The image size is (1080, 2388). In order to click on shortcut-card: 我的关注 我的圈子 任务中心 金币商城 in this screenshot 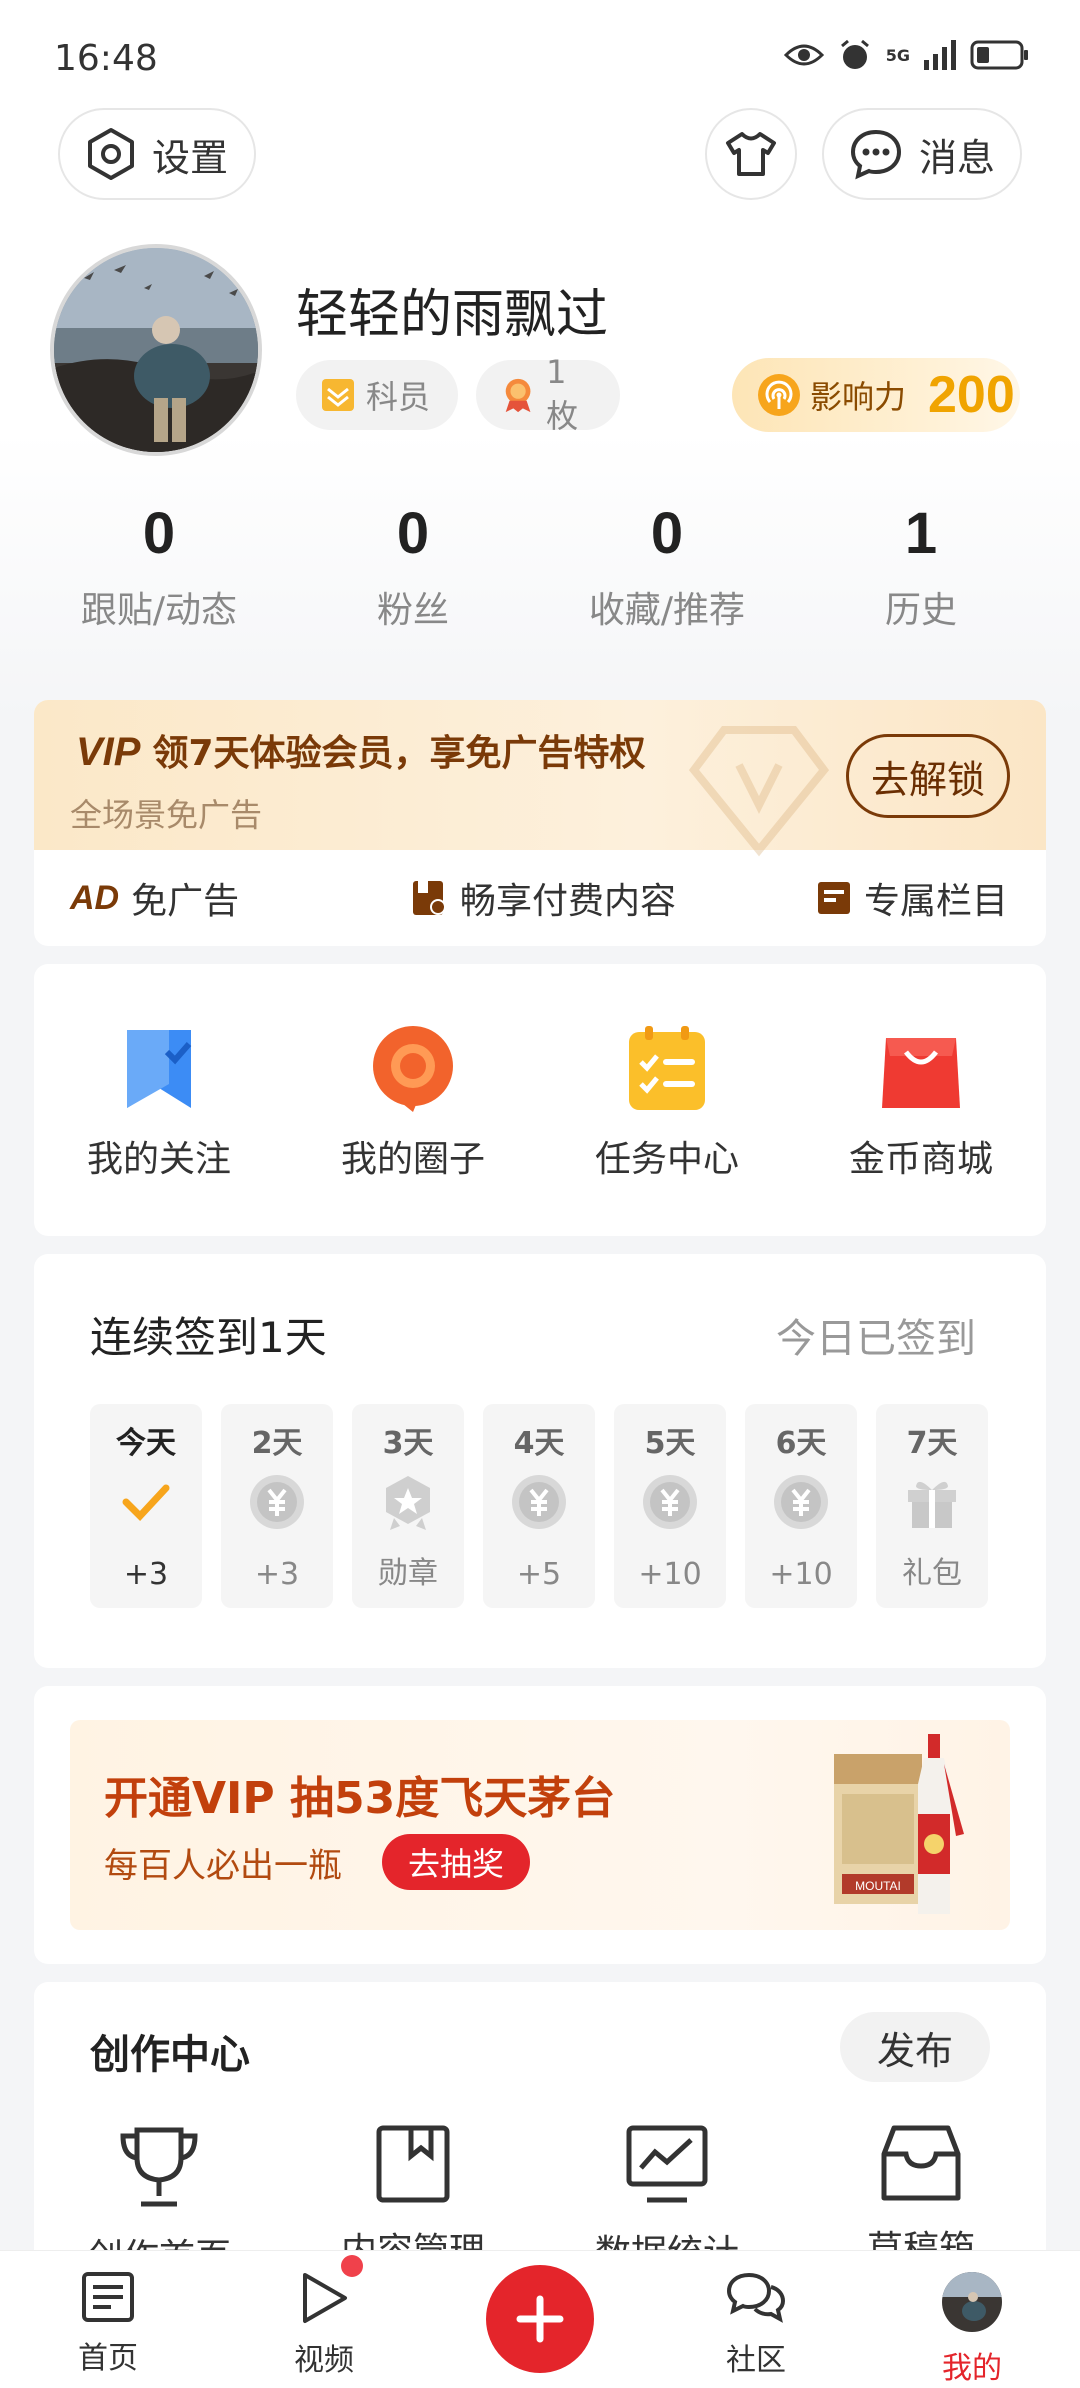, I will do `click(540, 1100)`.